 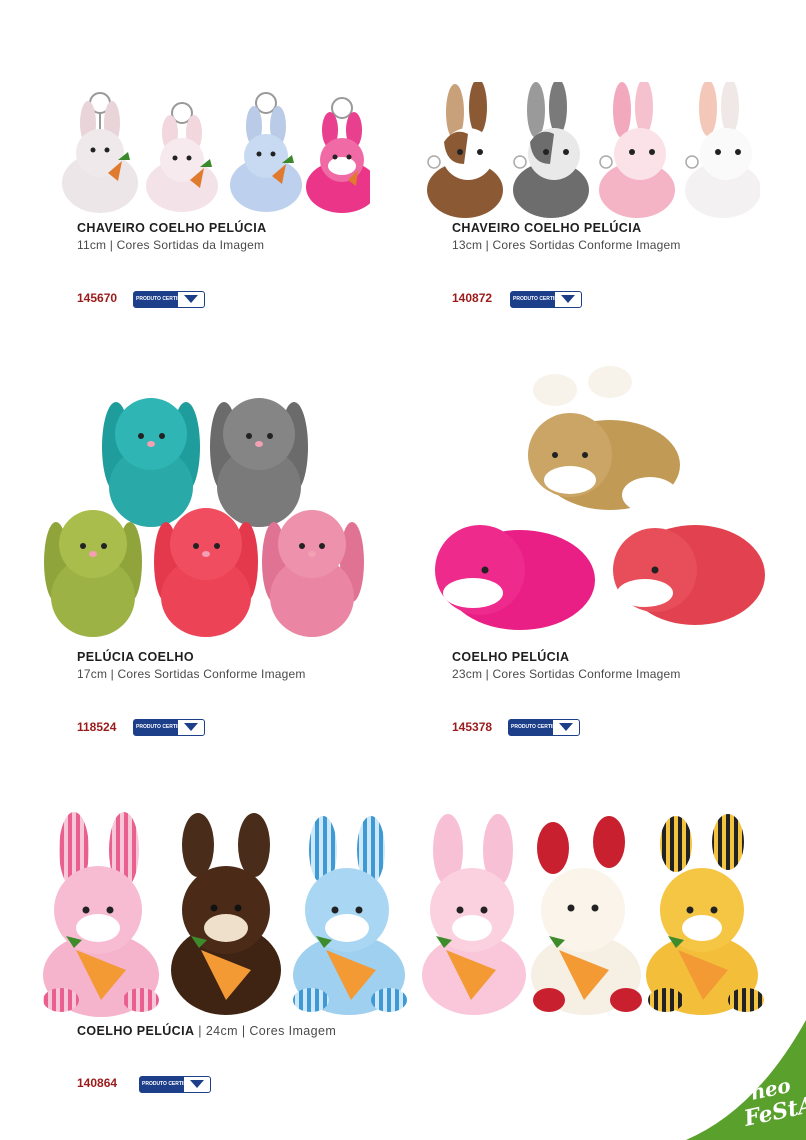 What do you see at coordinates (97, 1083) in the screenshot?
I see `product-code: 140864` at bounding box center [97, 1083].